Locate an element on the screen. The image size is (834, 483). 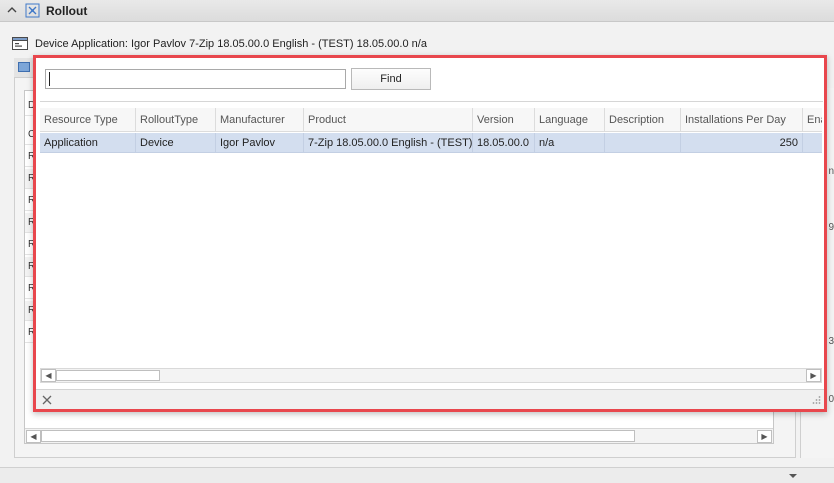
column-header-resource-type: Resource Type is located at coordinates (88, 120).